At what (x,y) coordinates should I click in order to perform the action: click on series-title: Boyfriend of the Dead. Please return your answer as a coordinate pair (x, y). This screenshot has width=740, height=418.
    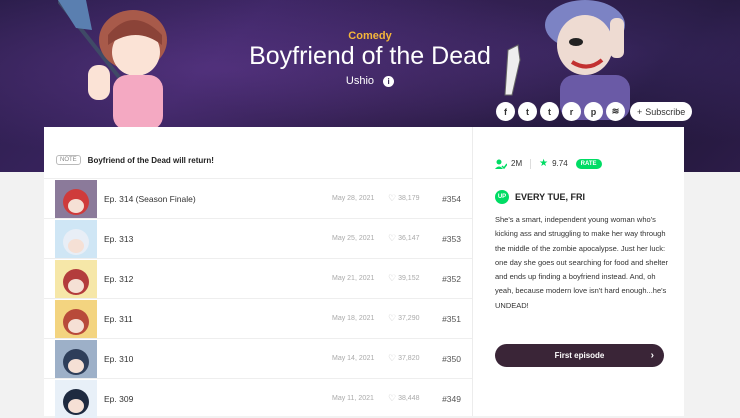
    Looking at the image, I should click on (370, 56).